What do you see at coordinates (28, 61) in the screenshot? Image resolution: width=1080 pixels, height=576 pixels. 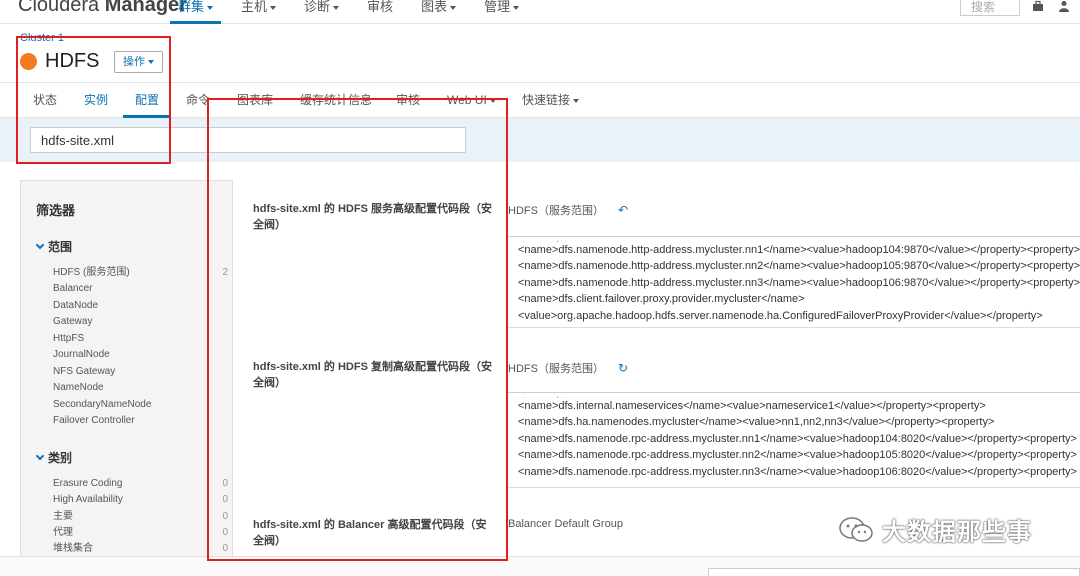 I see `service-status-icon` at bounding box center [28, 61].